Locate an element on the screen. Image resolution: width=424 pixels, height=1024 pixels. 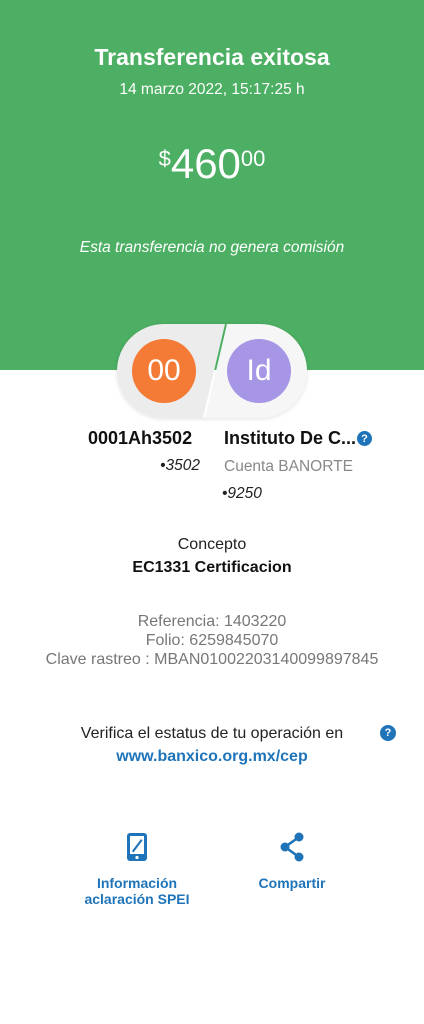
phone-icon is located at coordinates (137, 847).